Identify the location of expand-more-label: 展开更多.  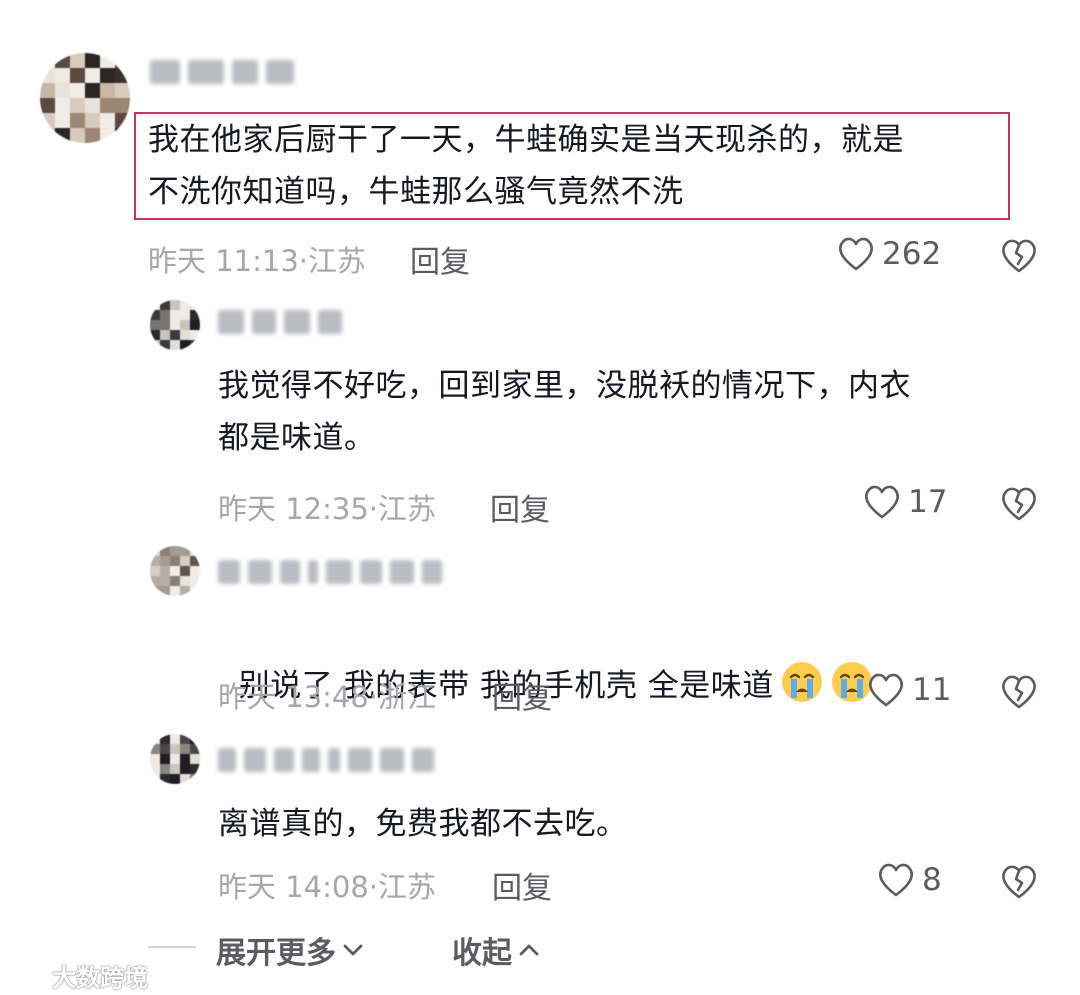
(276, 953).